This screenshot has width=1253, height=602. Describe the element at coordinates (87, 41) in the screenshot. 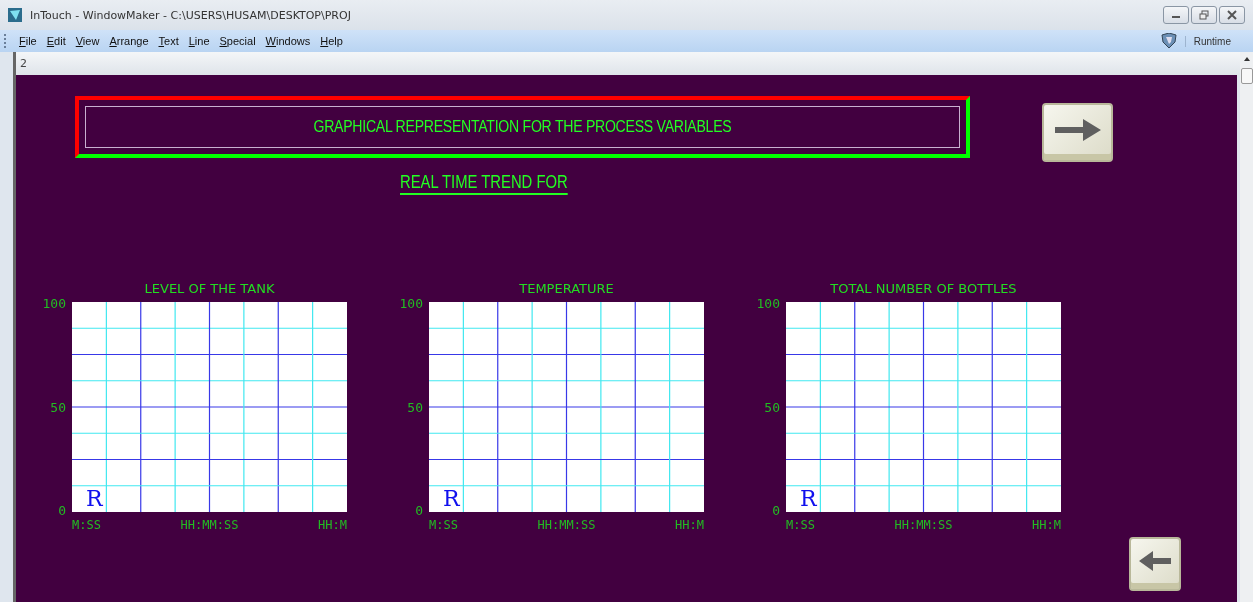

I see `menu-item: View` at that location.